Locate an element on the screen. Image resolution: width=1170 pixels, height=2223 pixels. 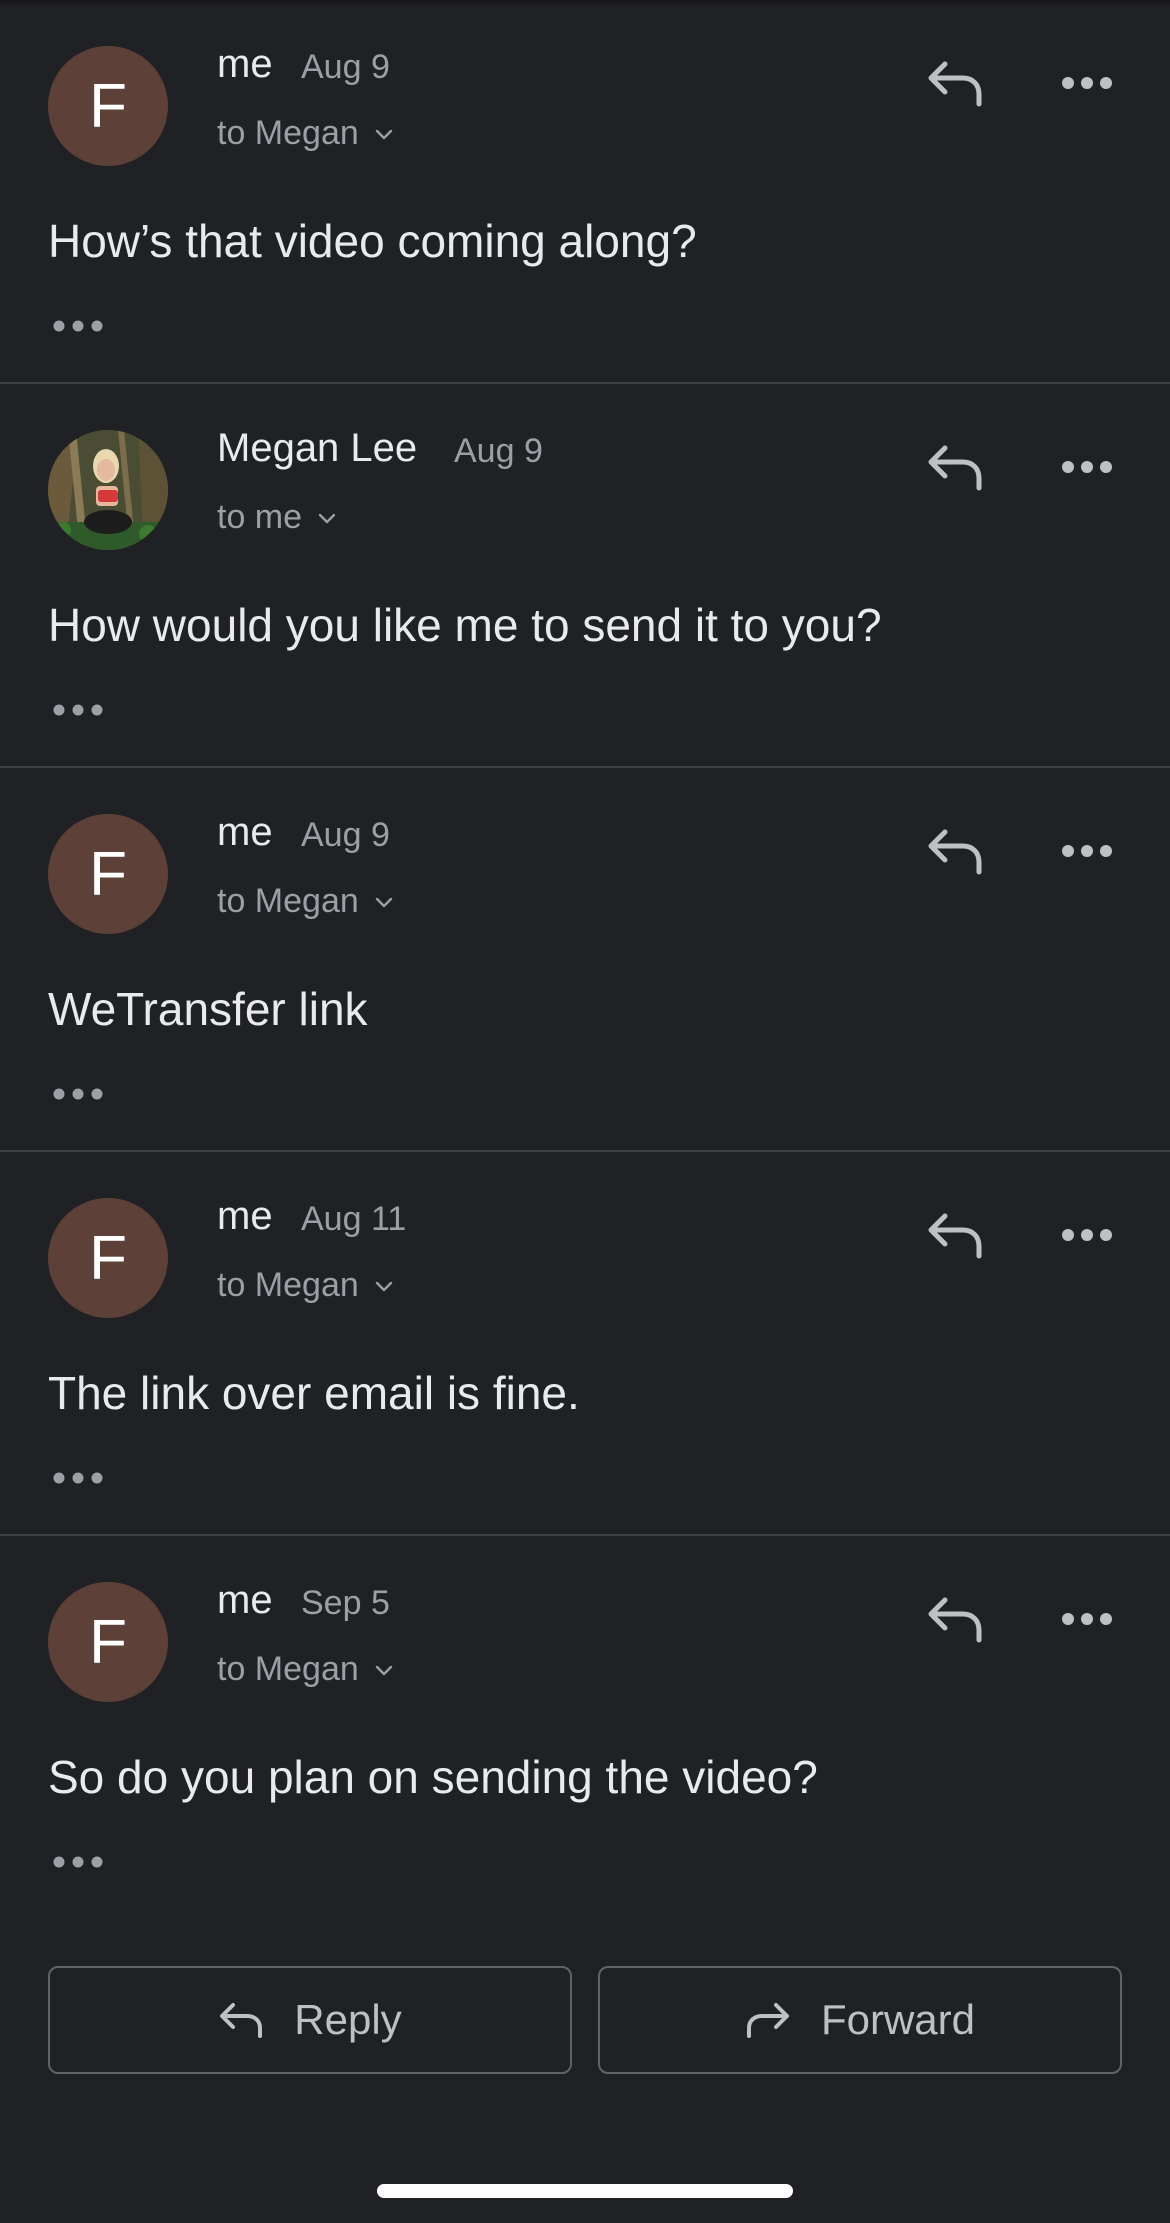
avatar is located at coordinates (108, 490).